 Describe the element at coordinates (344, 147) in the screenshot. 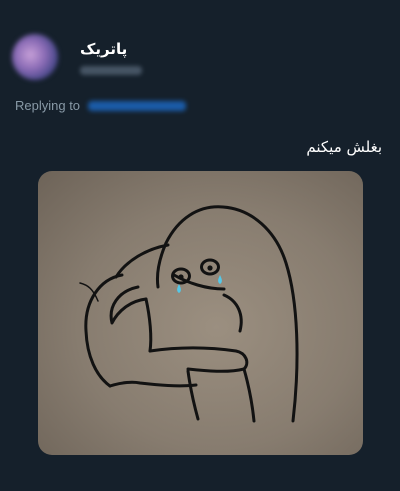

I see `tweet-text: بغلش میکنم` at that location.